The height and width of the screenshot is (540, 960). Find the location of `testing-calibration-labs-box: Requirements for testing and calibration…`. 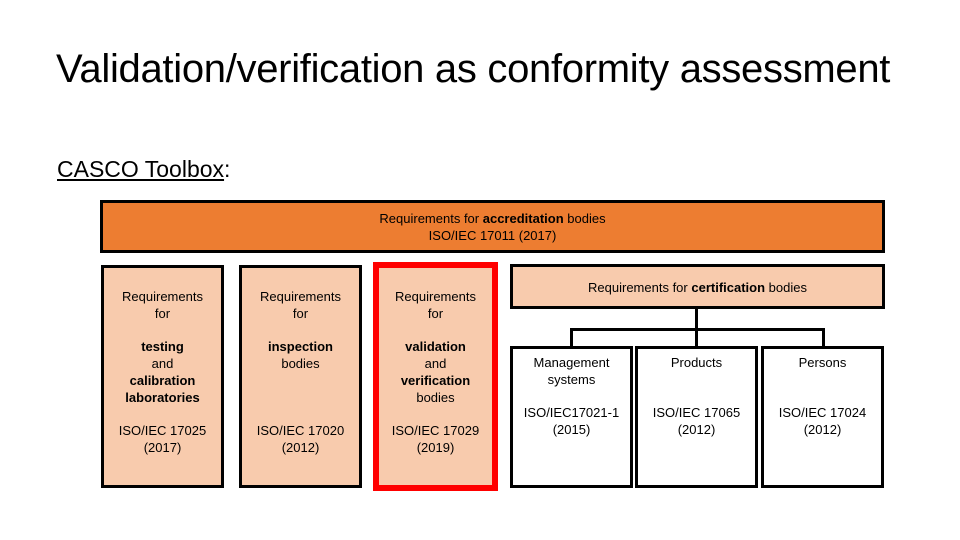

testing-calibration-labs-box: Requirements for testing and calibration… is located at coordinates (162, 376).